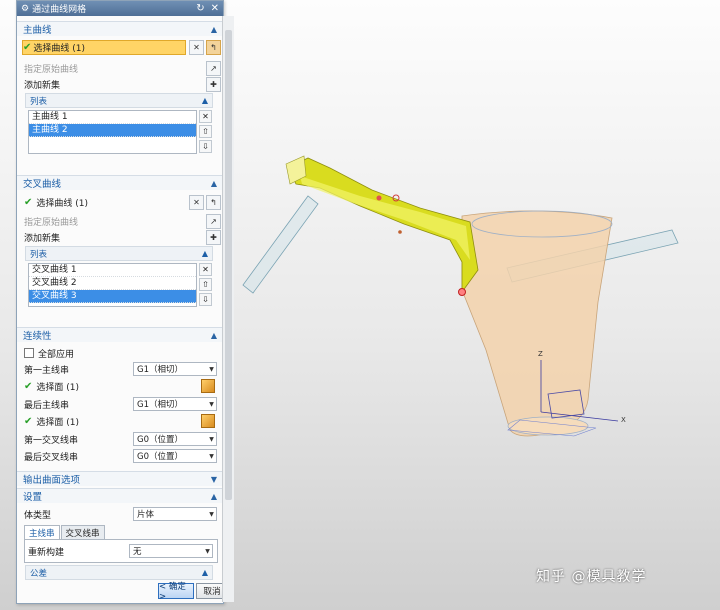 Image resolution: width=720 pixels, height=610 pixels. I want to click on reset-icon: ↻, so click(200, 8).